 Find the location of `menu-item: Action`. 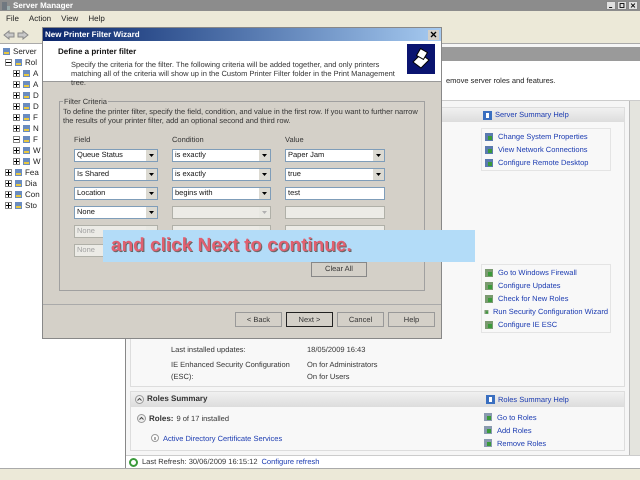

menu-item: Action is located at coordinates (40, 19).